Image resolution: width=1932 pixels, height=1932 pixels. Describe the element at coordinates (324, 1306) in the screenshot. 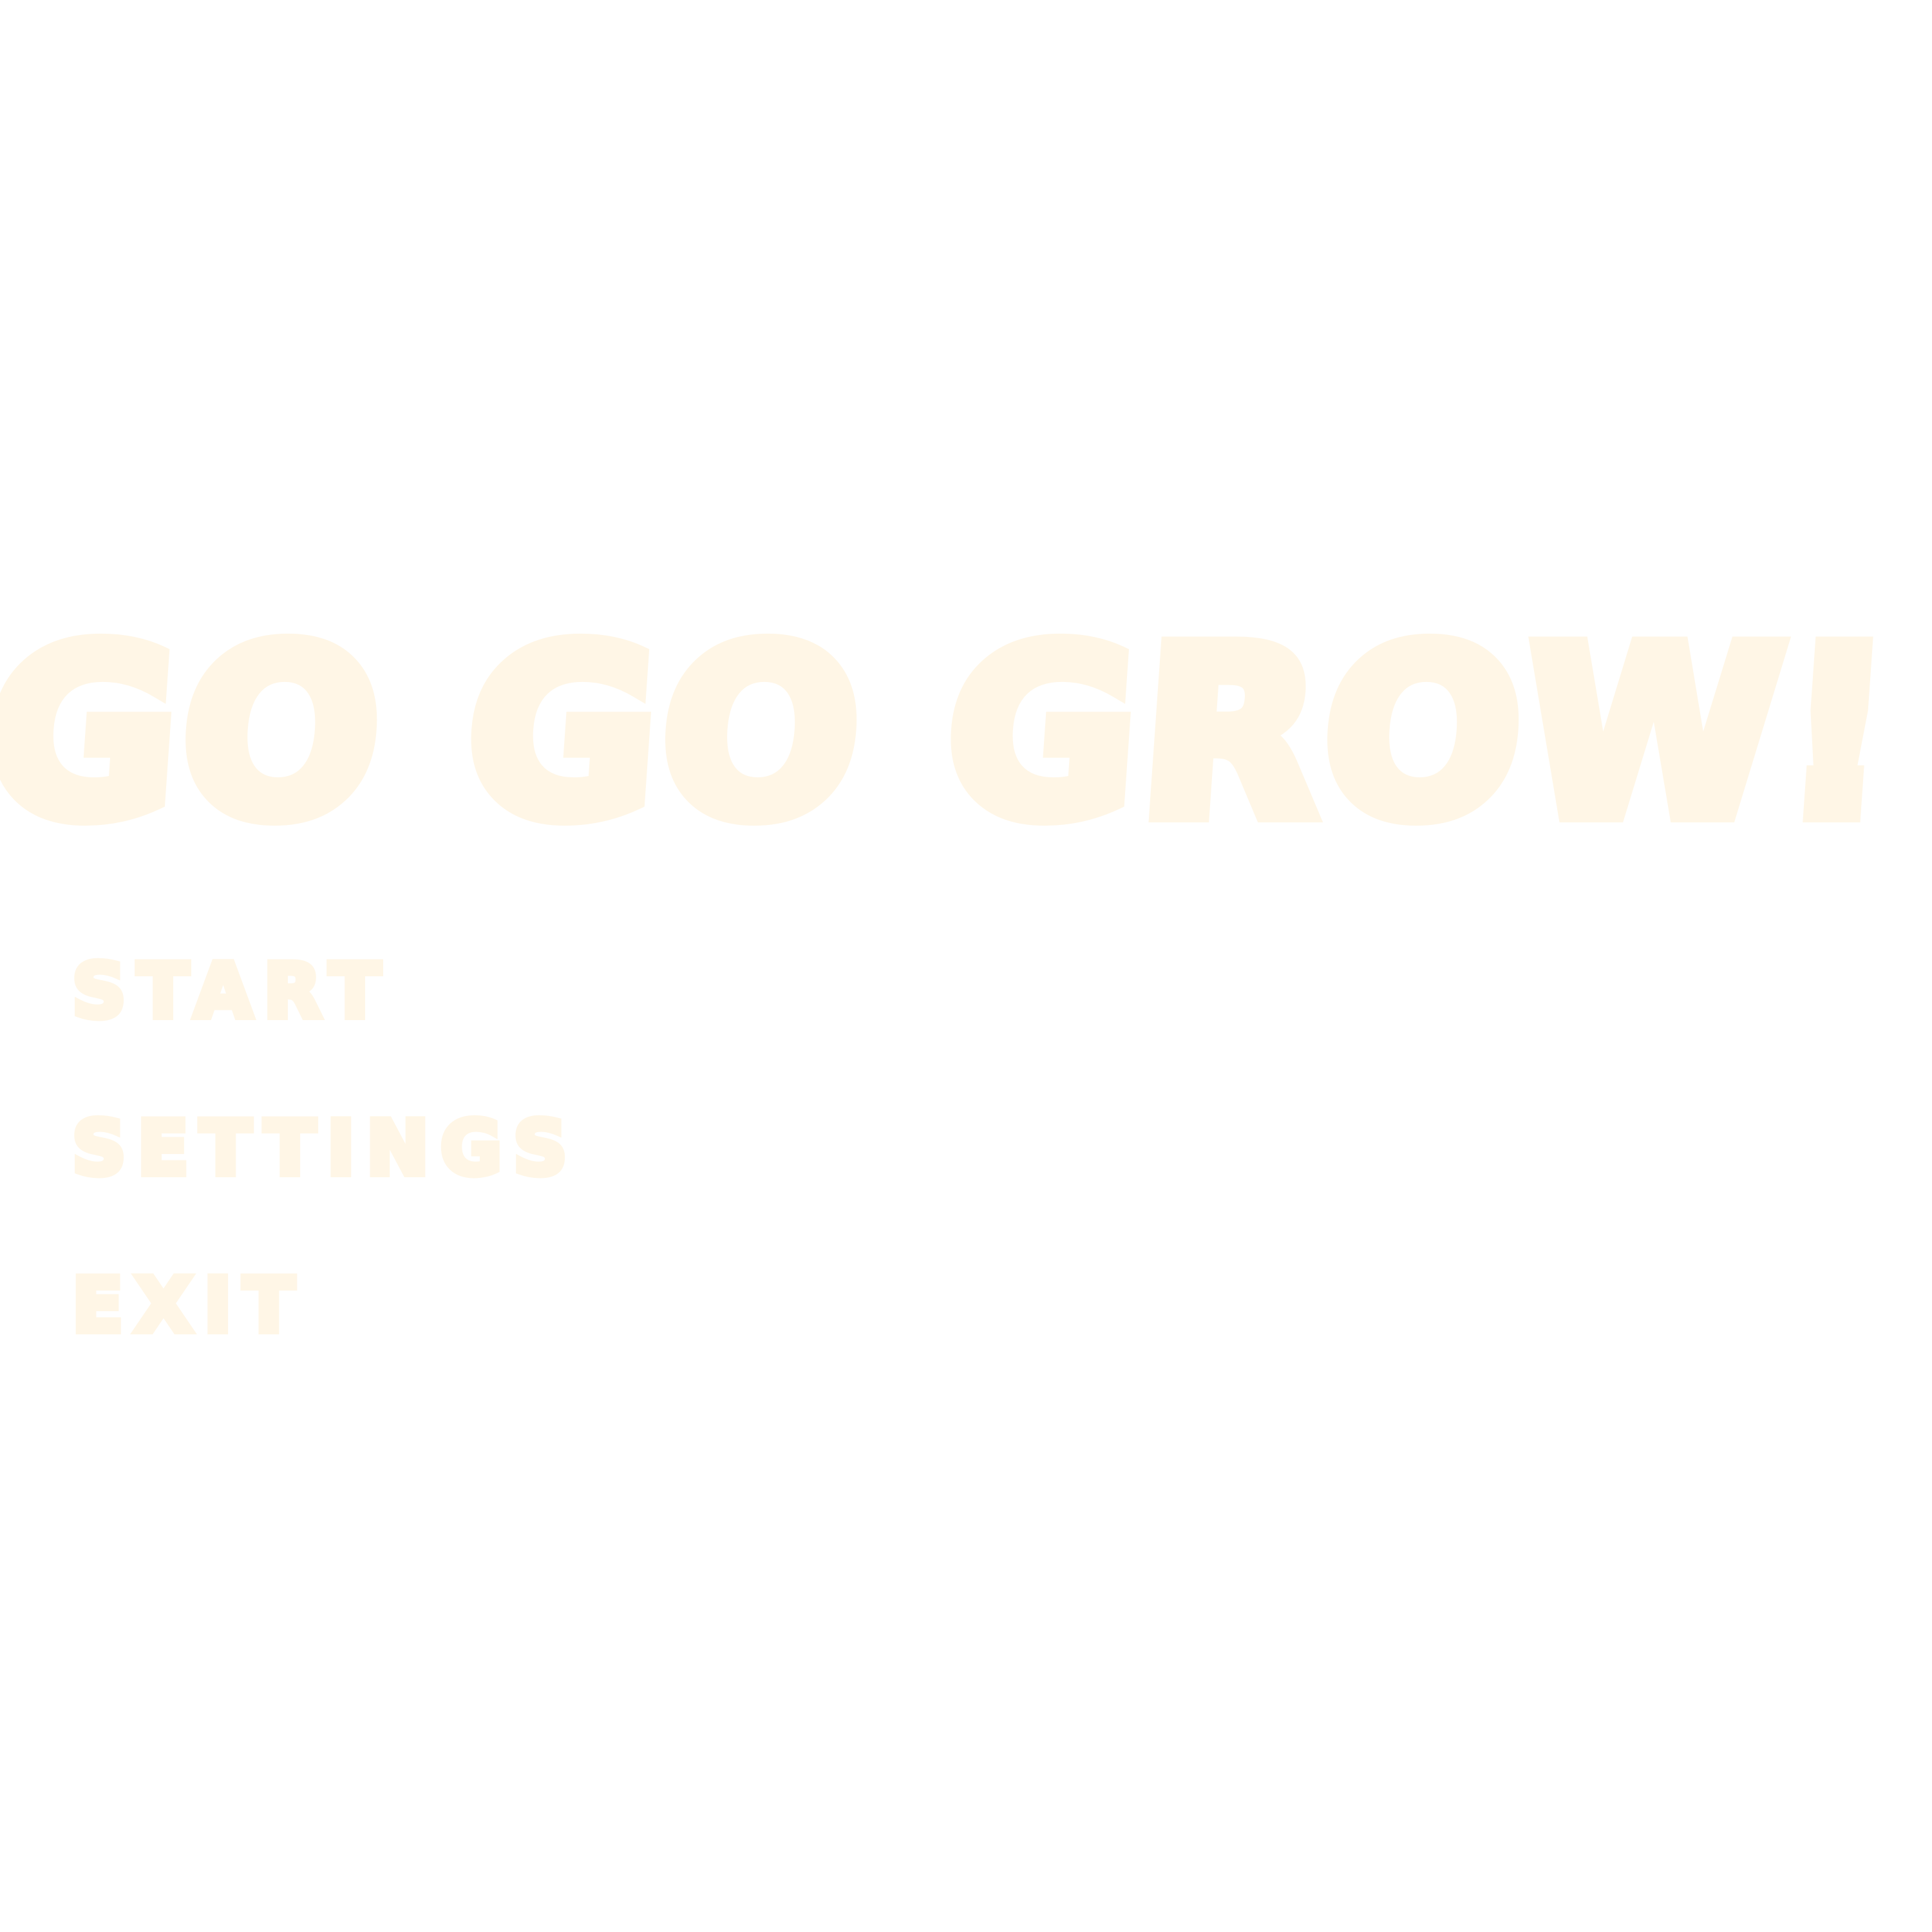

I see `exit-button: EXIT` at that location.